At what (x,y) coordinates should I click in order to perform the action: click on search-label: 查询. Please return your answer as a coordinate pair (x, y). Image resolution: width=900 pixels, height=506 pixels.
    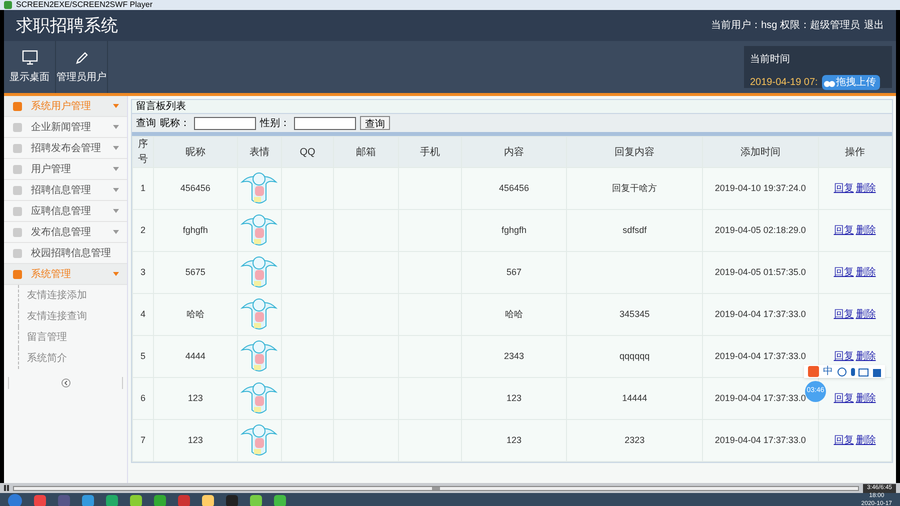
    Looking at the image, I should click on (146, 123).